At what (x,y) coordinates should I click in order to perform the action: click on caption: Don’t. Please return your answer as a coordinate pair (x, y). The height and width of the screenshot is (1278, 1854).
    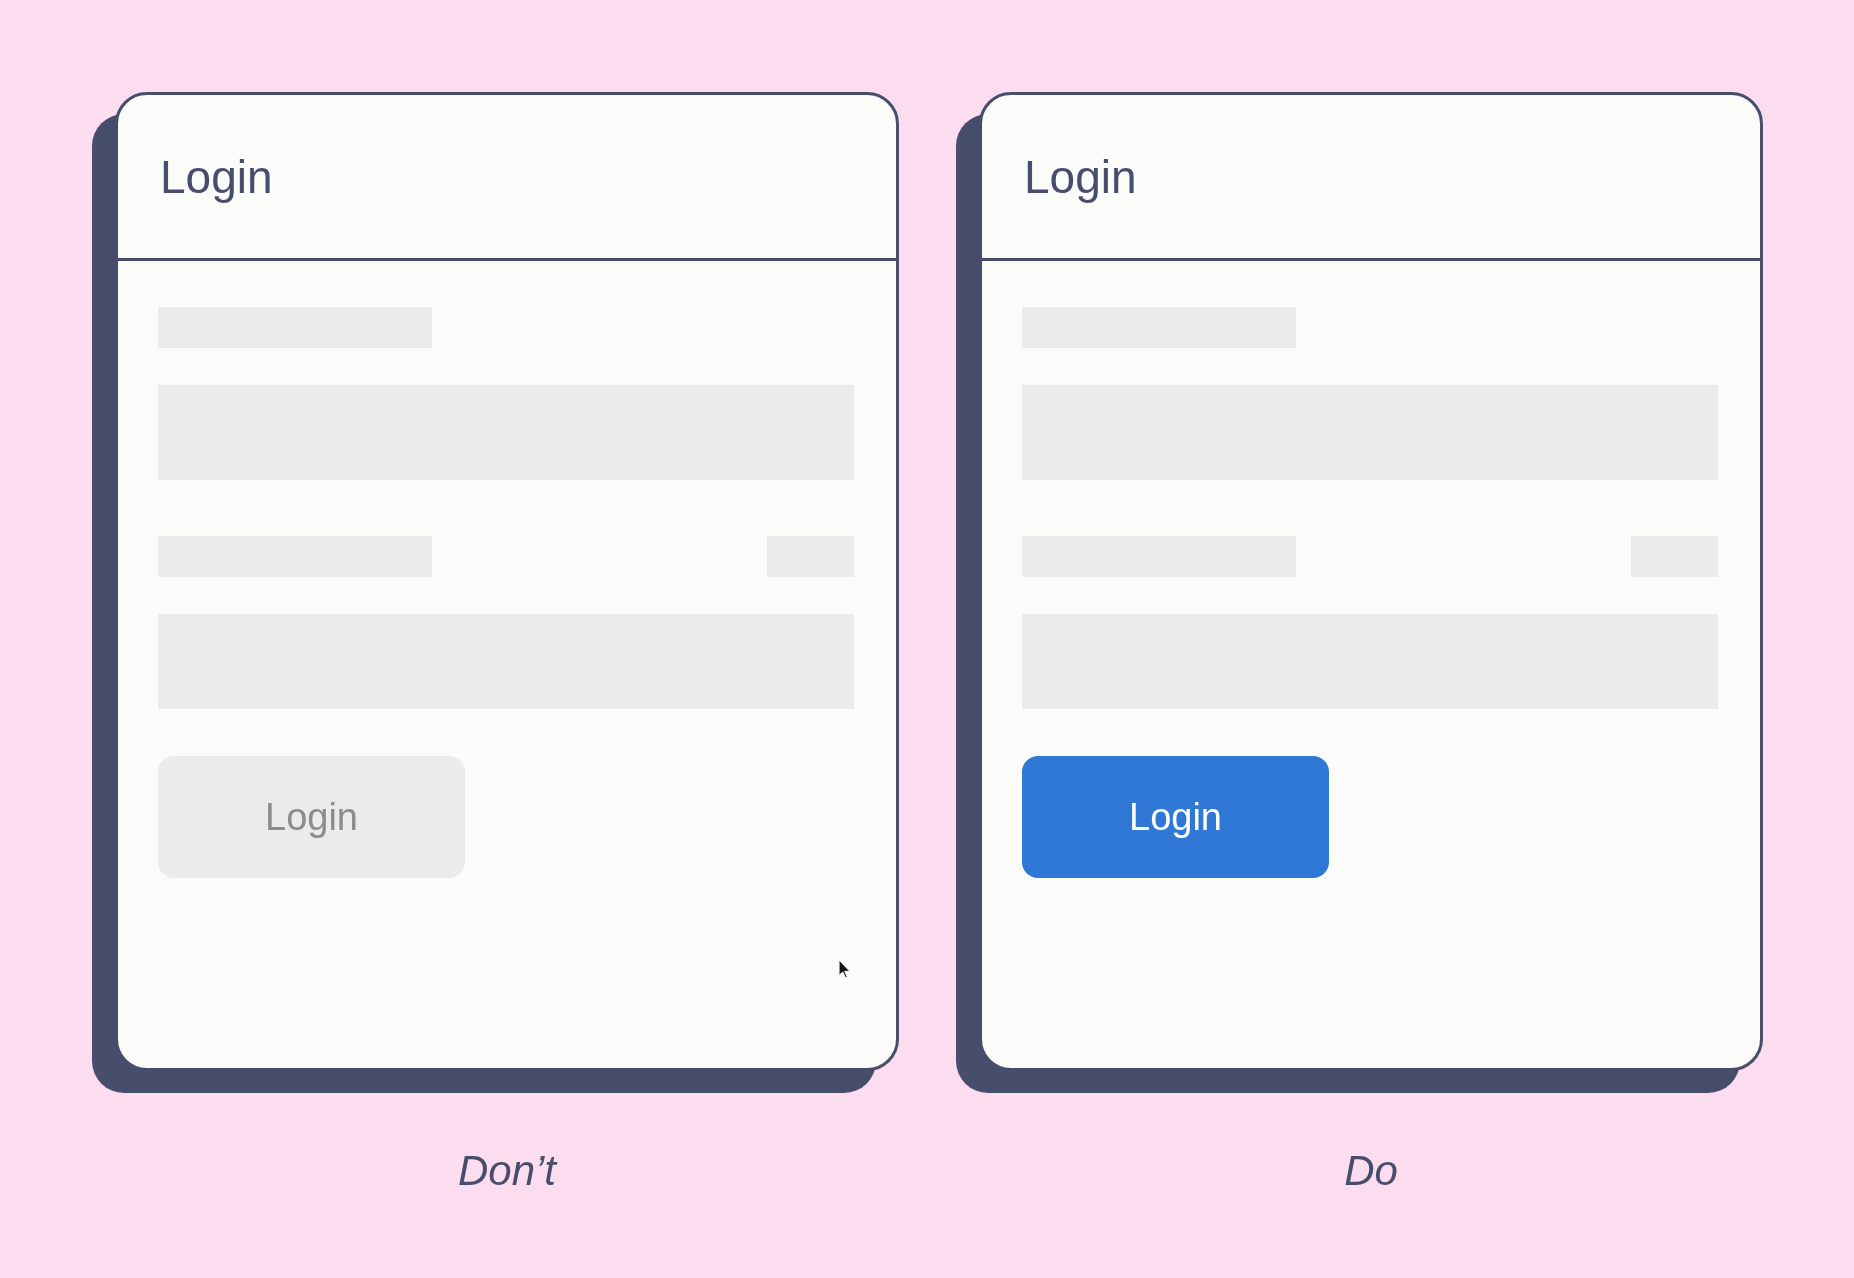
    Looking at the image, I should click on (507, 1171).